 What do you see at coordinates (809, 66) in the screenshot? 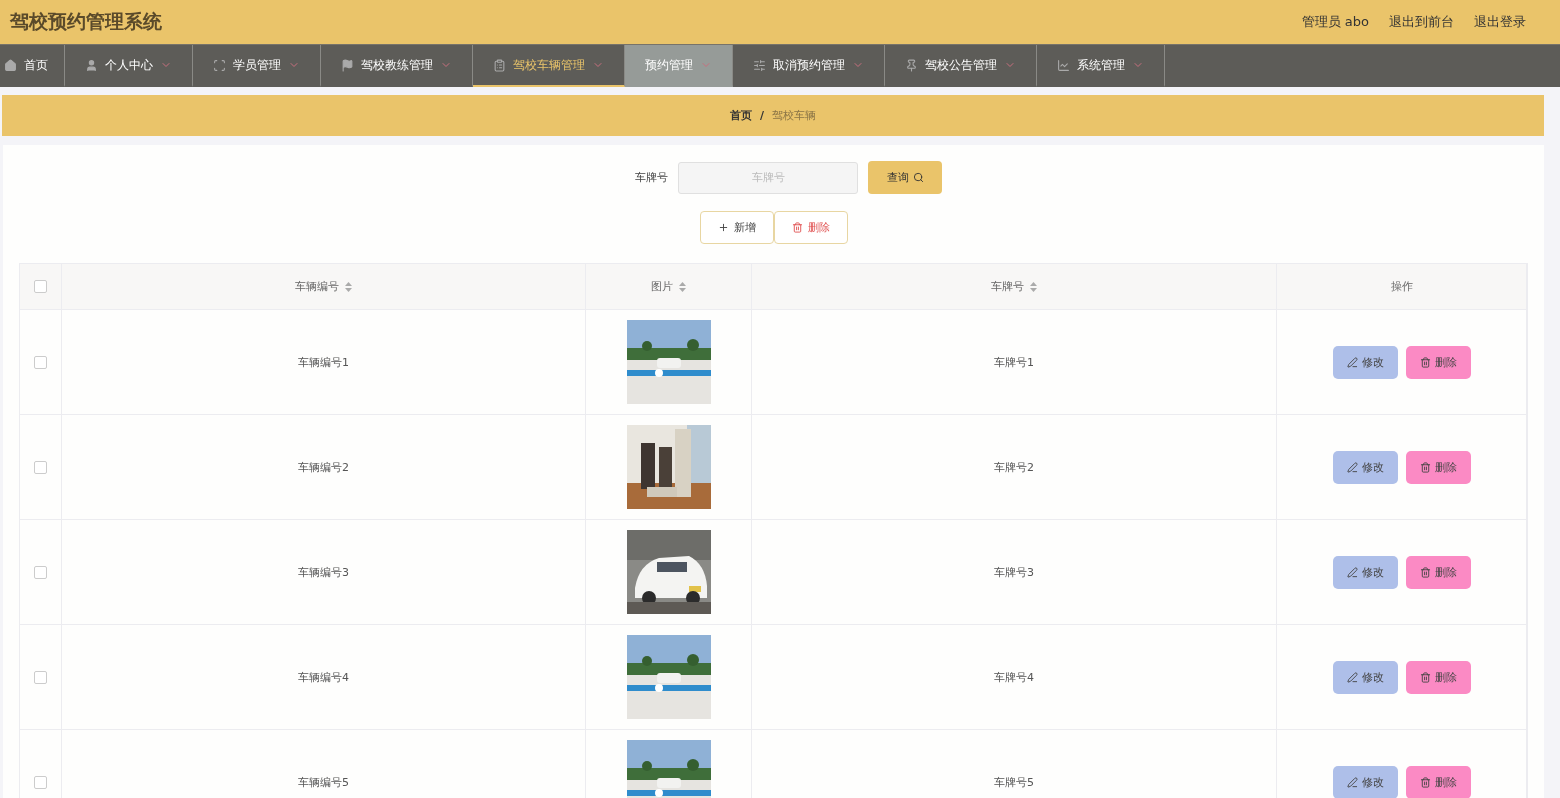
I see `nav-item: 取消预约管理` at bounding box center [809, 66].